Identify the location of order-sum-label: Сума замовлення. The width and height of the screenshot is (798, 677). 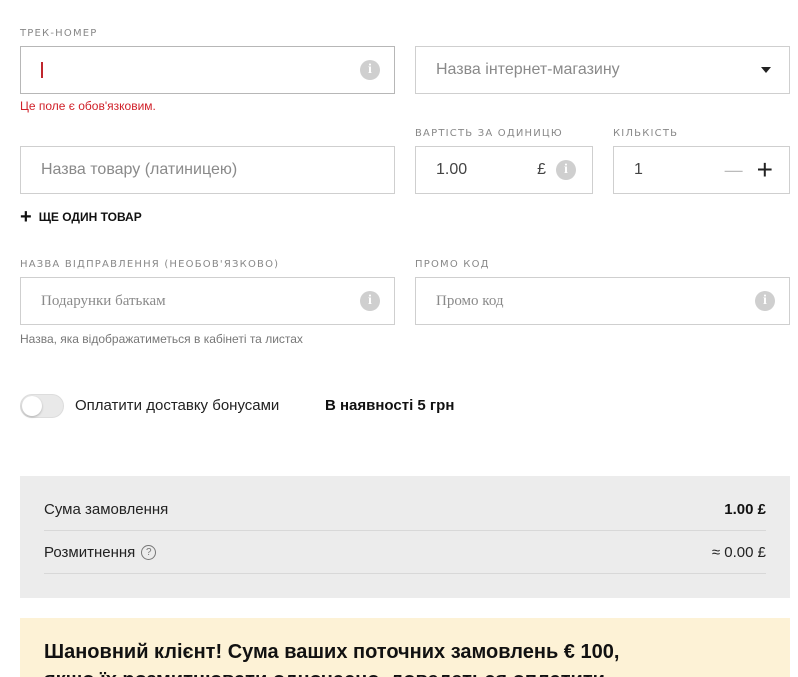
(106, 509).